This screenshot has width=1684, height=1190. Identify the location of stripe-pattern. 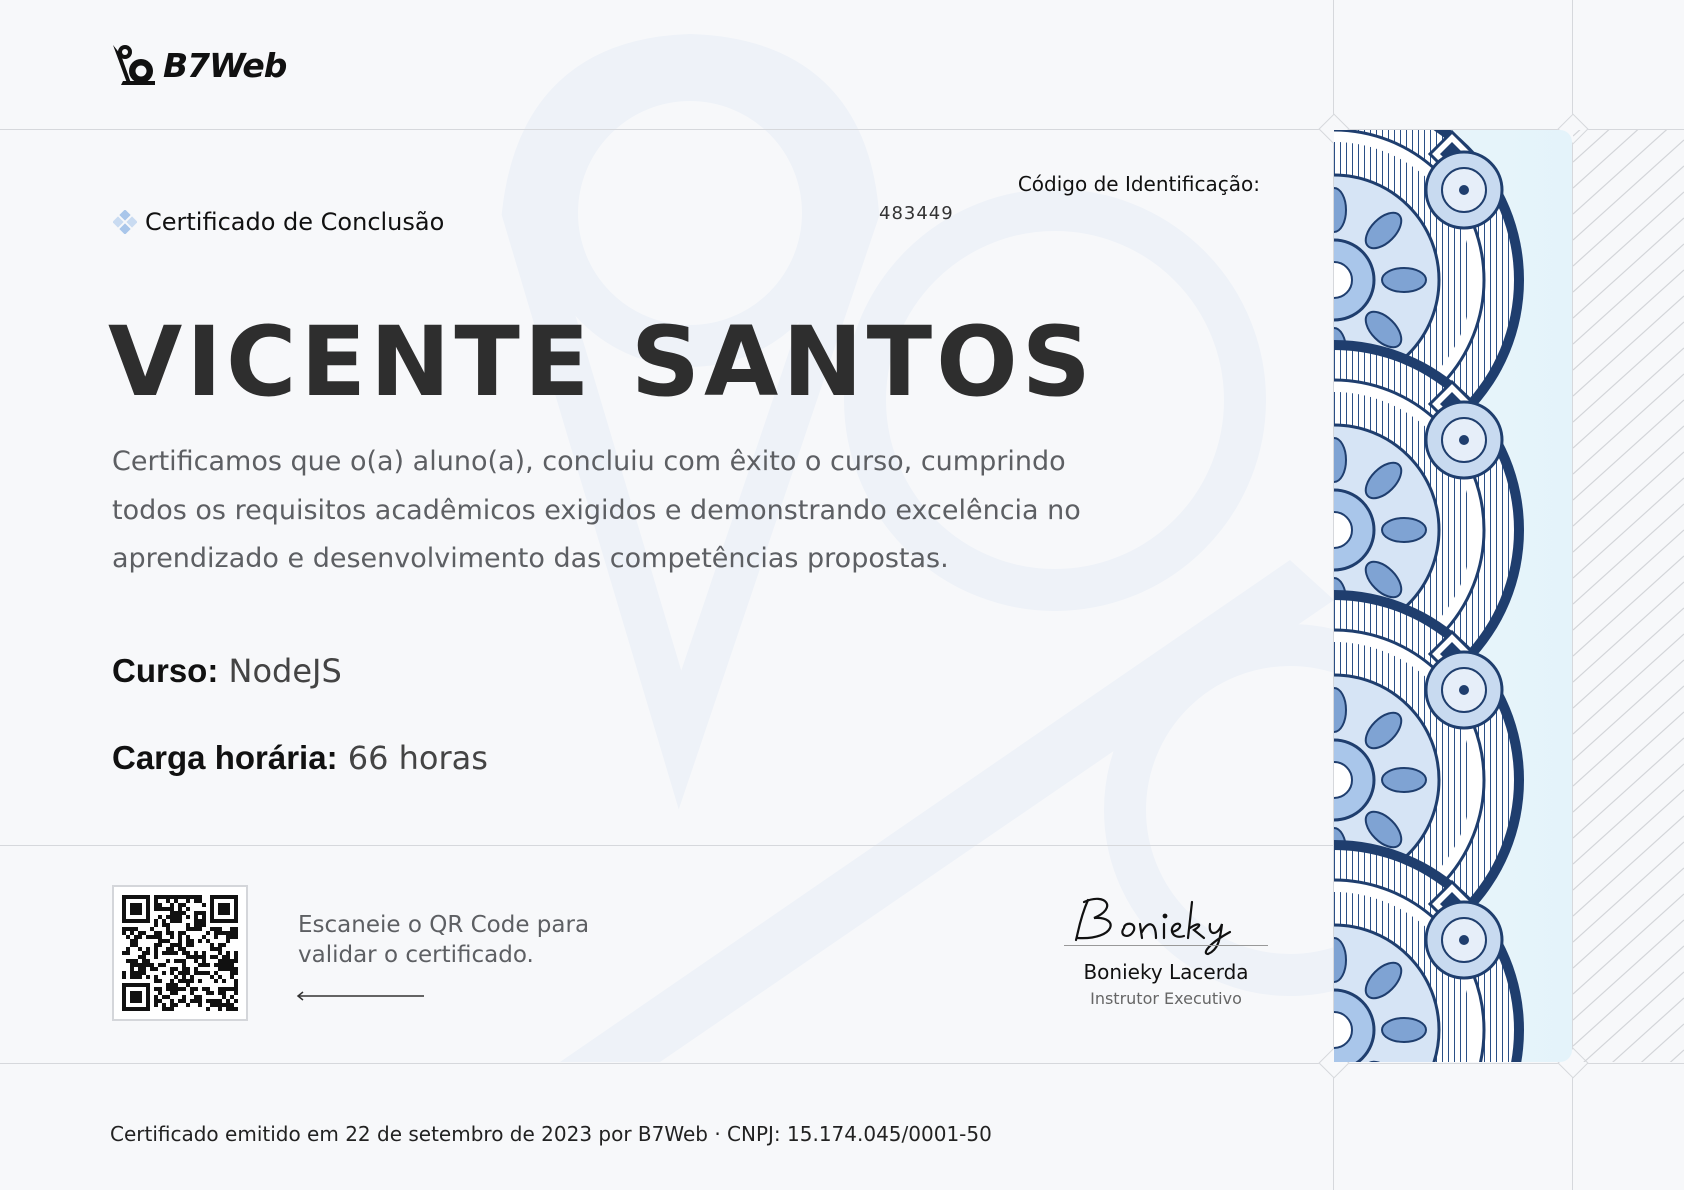
(1628, 596).